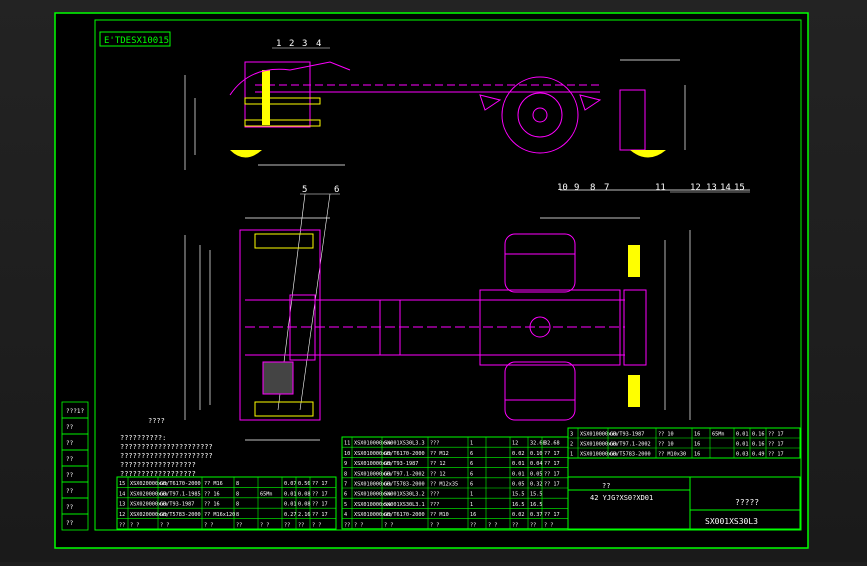 The width and height of the screenshot is (867, 566). I want to click on parts-right-cell: 65Mn, so click(718, 435).